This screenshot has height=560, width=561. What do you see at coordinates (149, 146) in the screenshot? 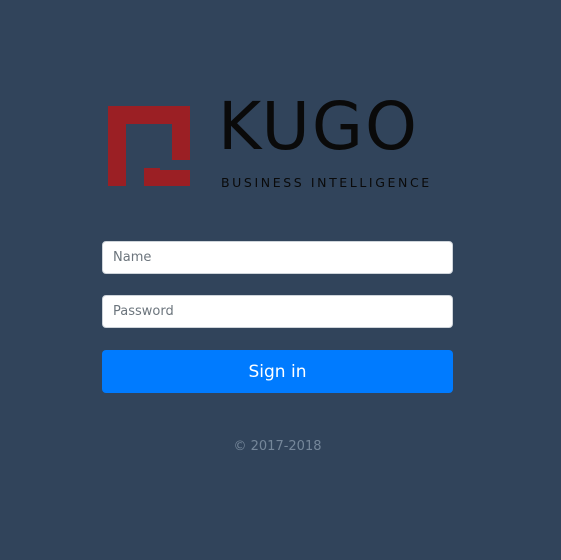
I see `kugo-logo-mark-icon` at bounding box center [149, 146].